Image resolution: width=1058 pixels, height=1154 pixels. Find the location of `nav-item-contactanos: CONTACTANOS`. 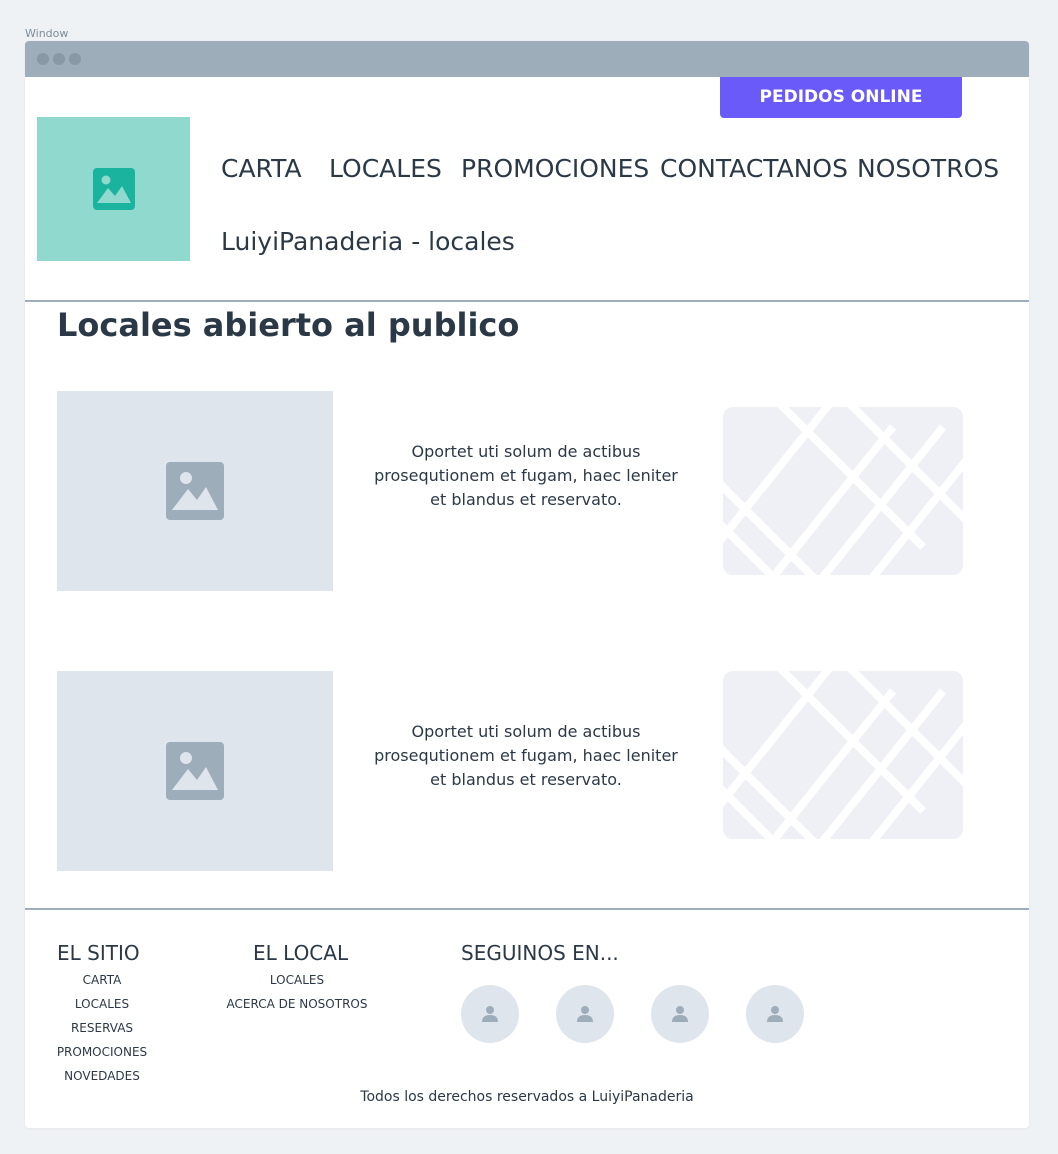

nav-item-contactanos: CONTACTANOS is located at coordinates (754, 168).